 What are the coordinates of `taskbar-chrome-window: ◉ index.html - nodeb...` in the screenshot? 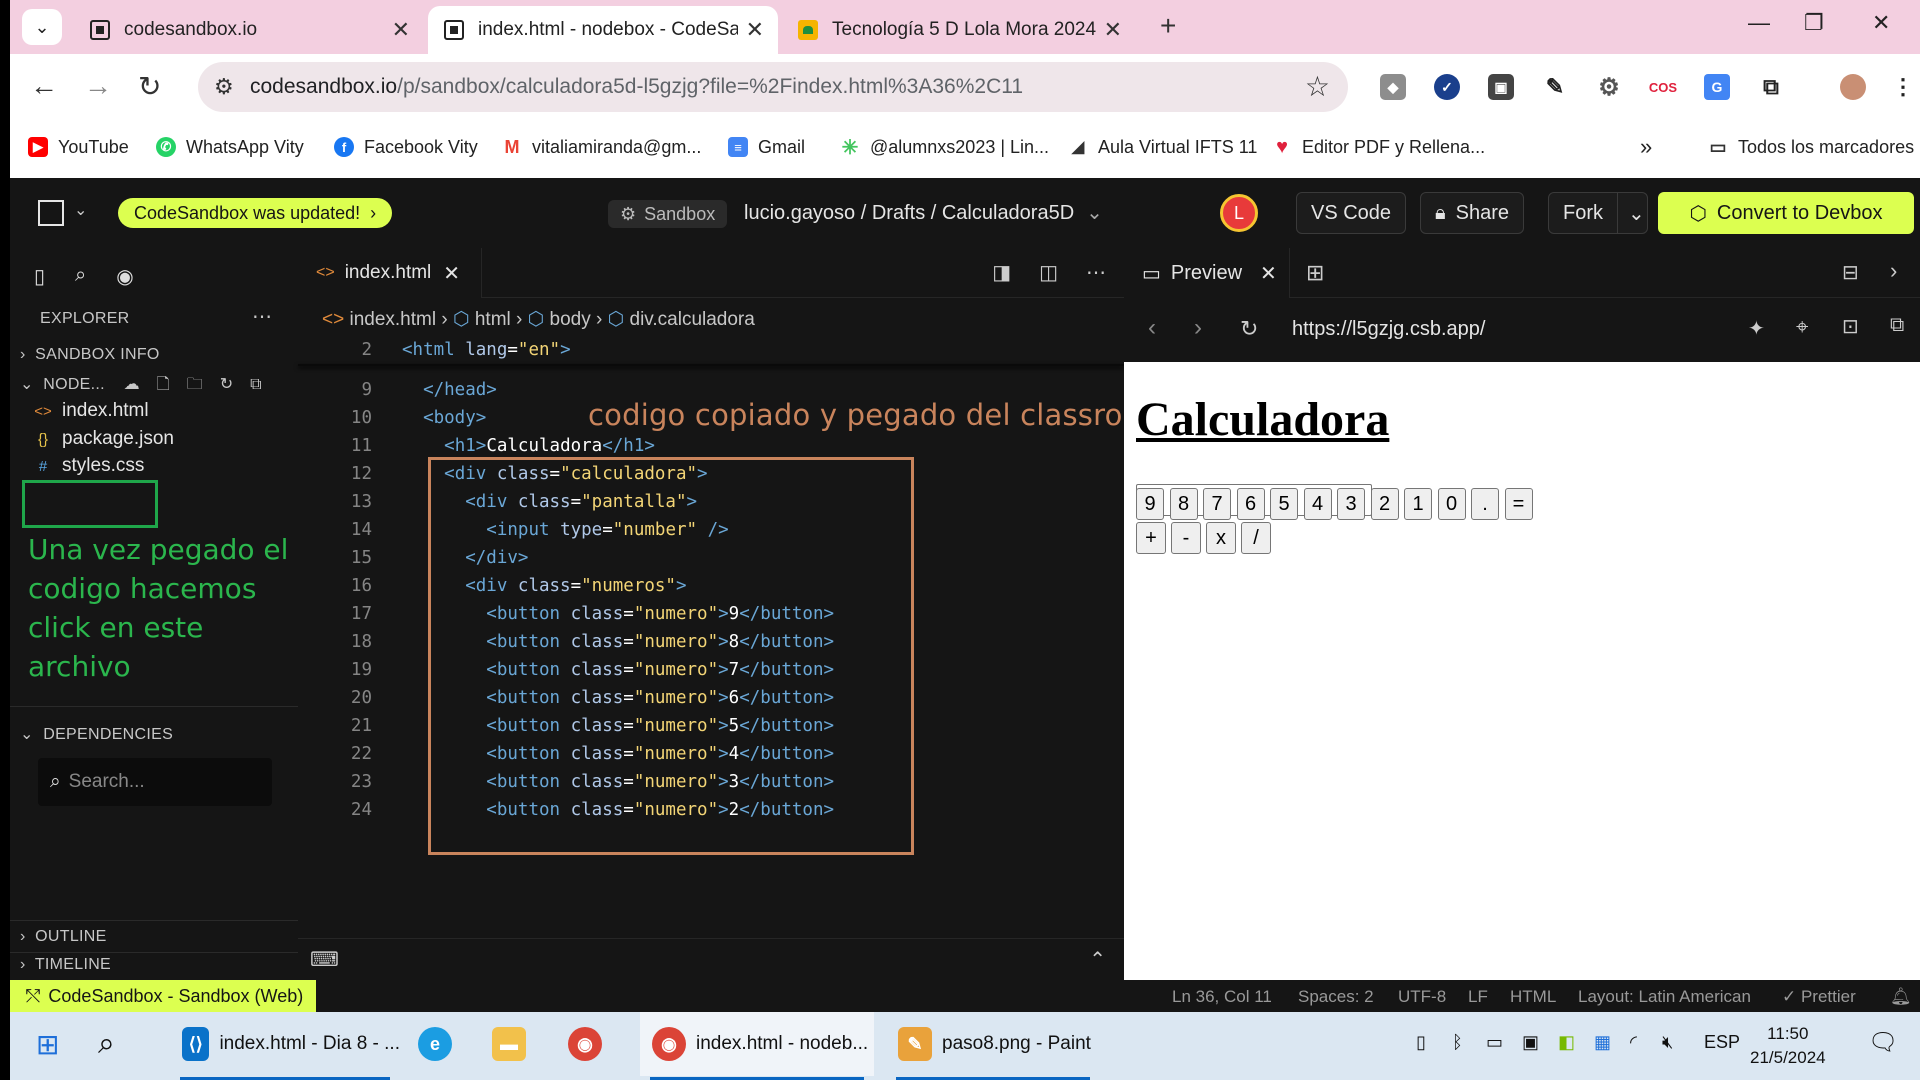 It's located at (757, 1044).